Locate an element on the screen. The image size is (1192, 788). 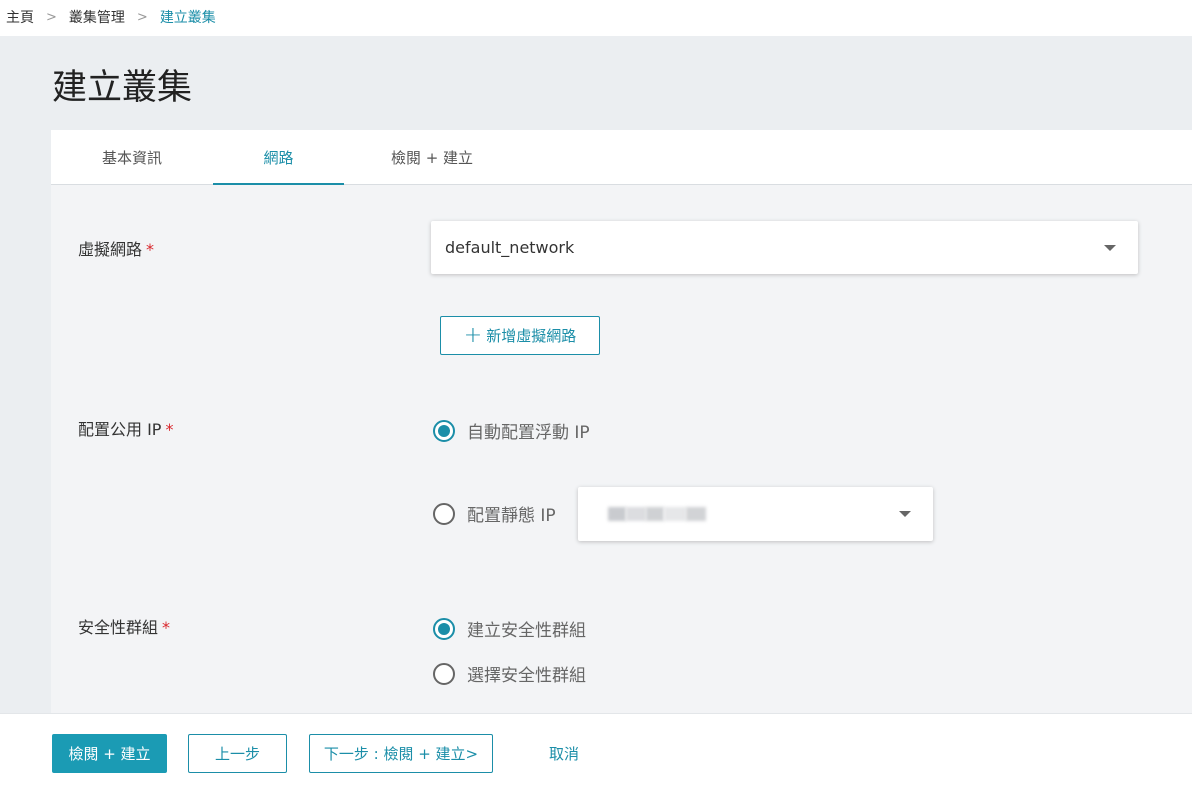
radio-auto-floating-ip-label: 自動配置浮動 IP is located at coordinates (528, 433).